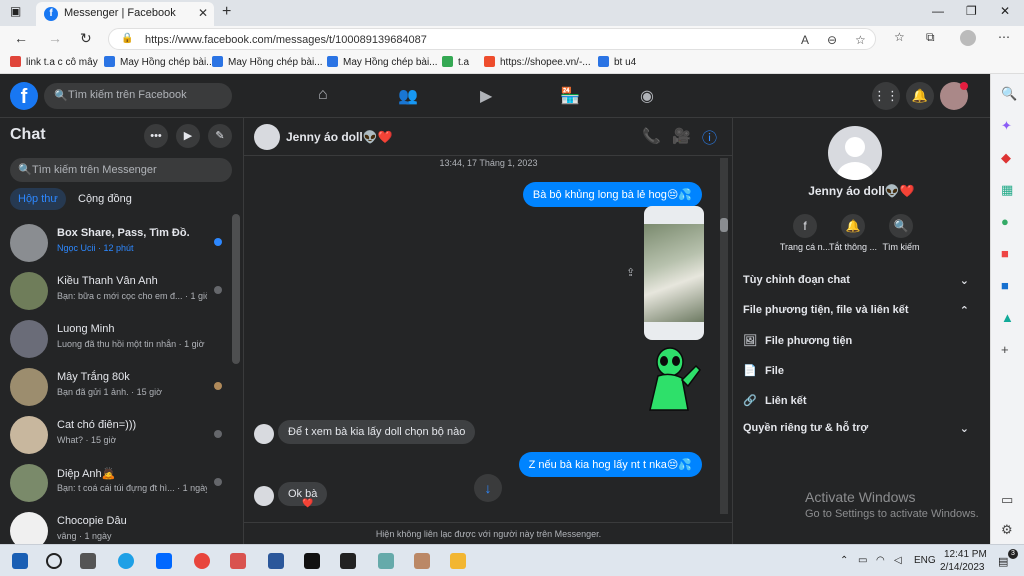 The height and width of the screenshot is (576, 1024). I want to click on restore-icon: ❐, so click(971, 11).